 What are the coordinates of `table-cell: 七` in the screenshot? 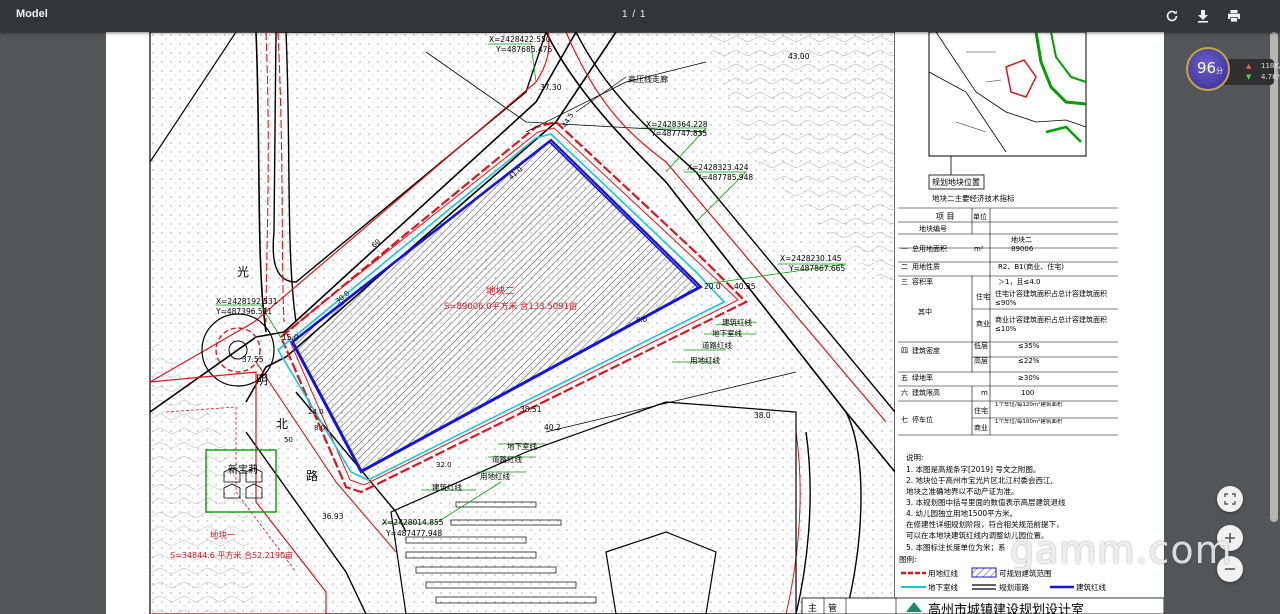 It's located at (904, 419).